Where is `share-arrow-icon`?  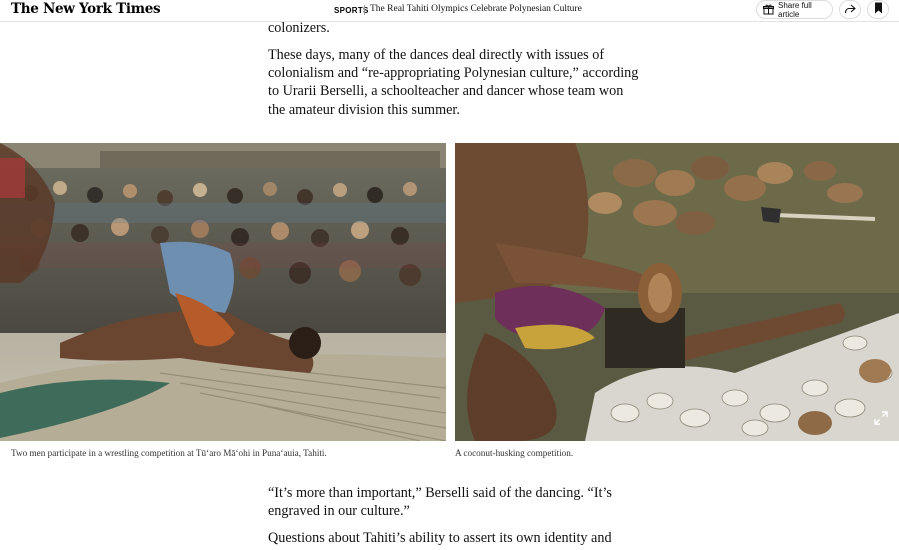
share-arrow-icon is located at coordinates (850, 10).